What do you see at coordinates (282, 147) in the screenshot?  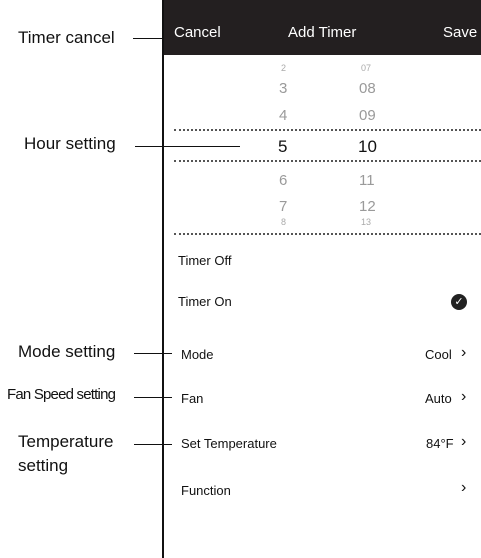 I see `hour-option-selected: 5` at bounding box center [282, 147].